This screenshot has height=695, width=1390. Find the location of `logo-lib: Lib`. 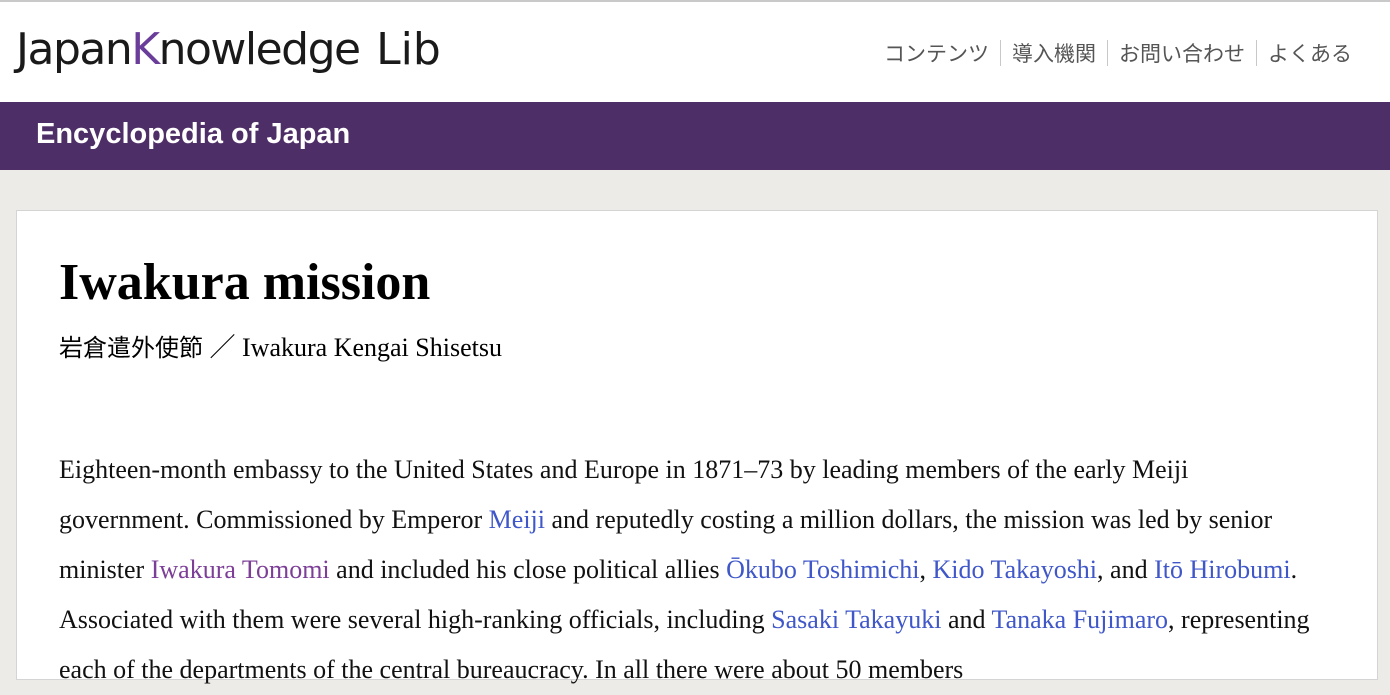

logo-lib: Lib is located at coordinates (408, 49).